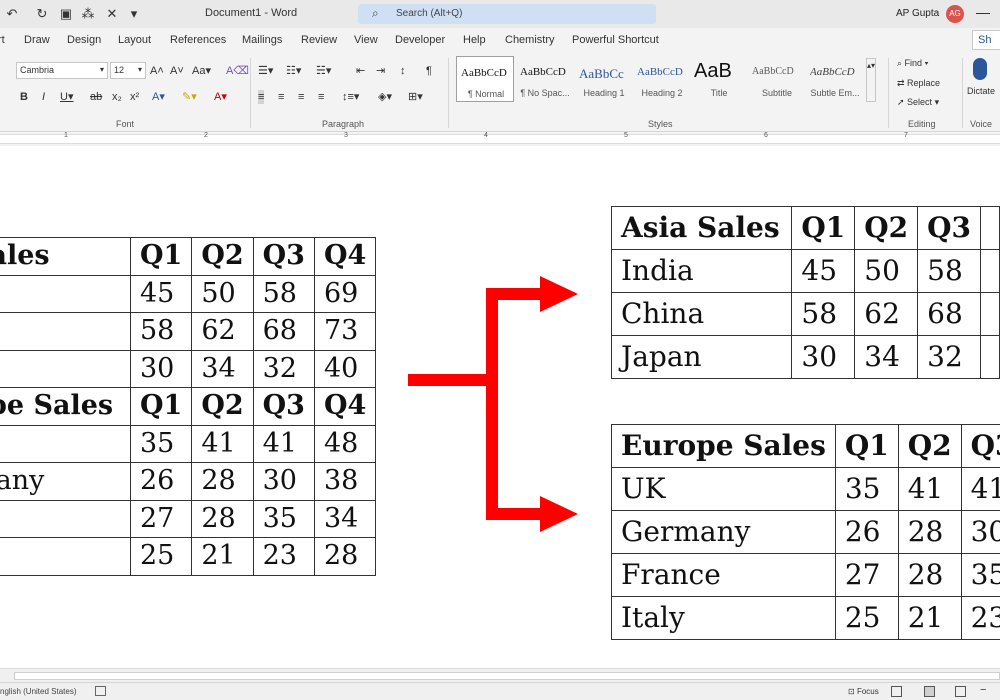  Describe the element at coordinates (983, 690) in the screenshot. I see `zoom-out-icon: −` at that location.